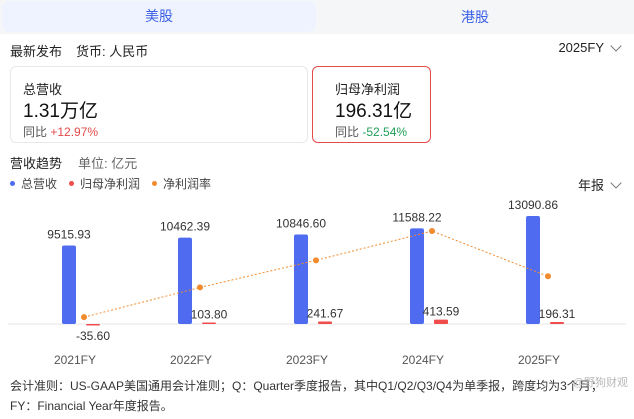 Image resolution: width=634 pixels, height=419 pixels. I want to click on report-period-select: 年报, so click(599, 184).